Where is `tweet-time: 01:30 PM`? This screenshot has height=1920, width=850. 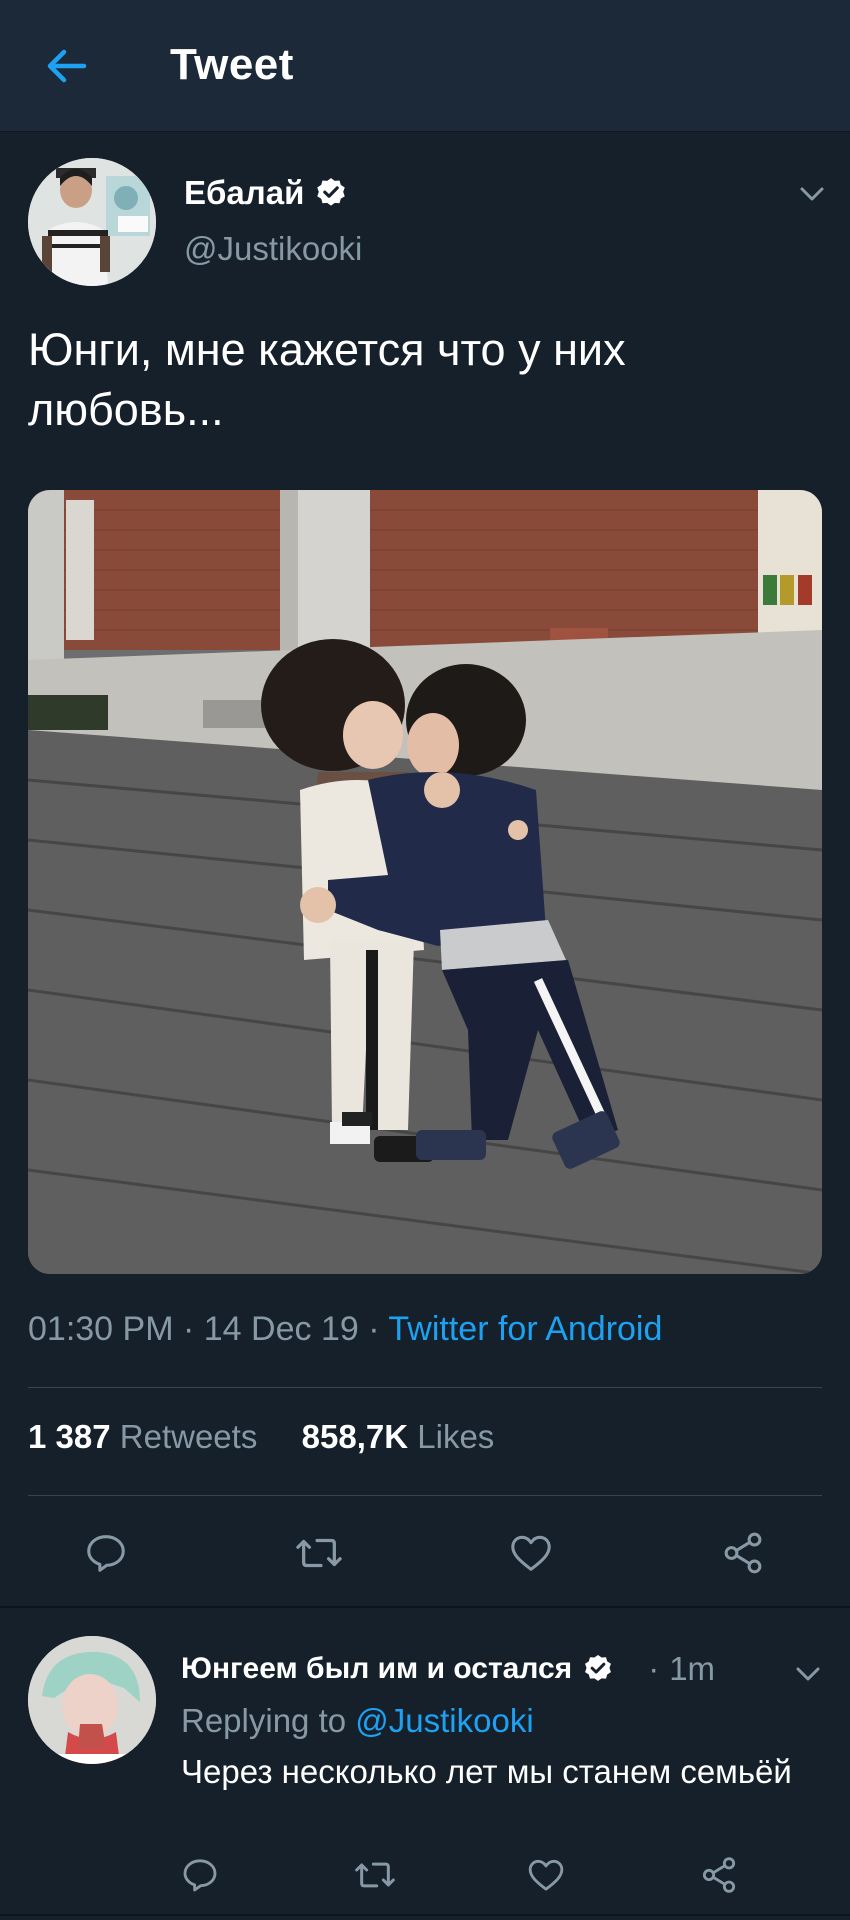
tweet-time: 01:30 PM is located at coordinates (101, 1329).